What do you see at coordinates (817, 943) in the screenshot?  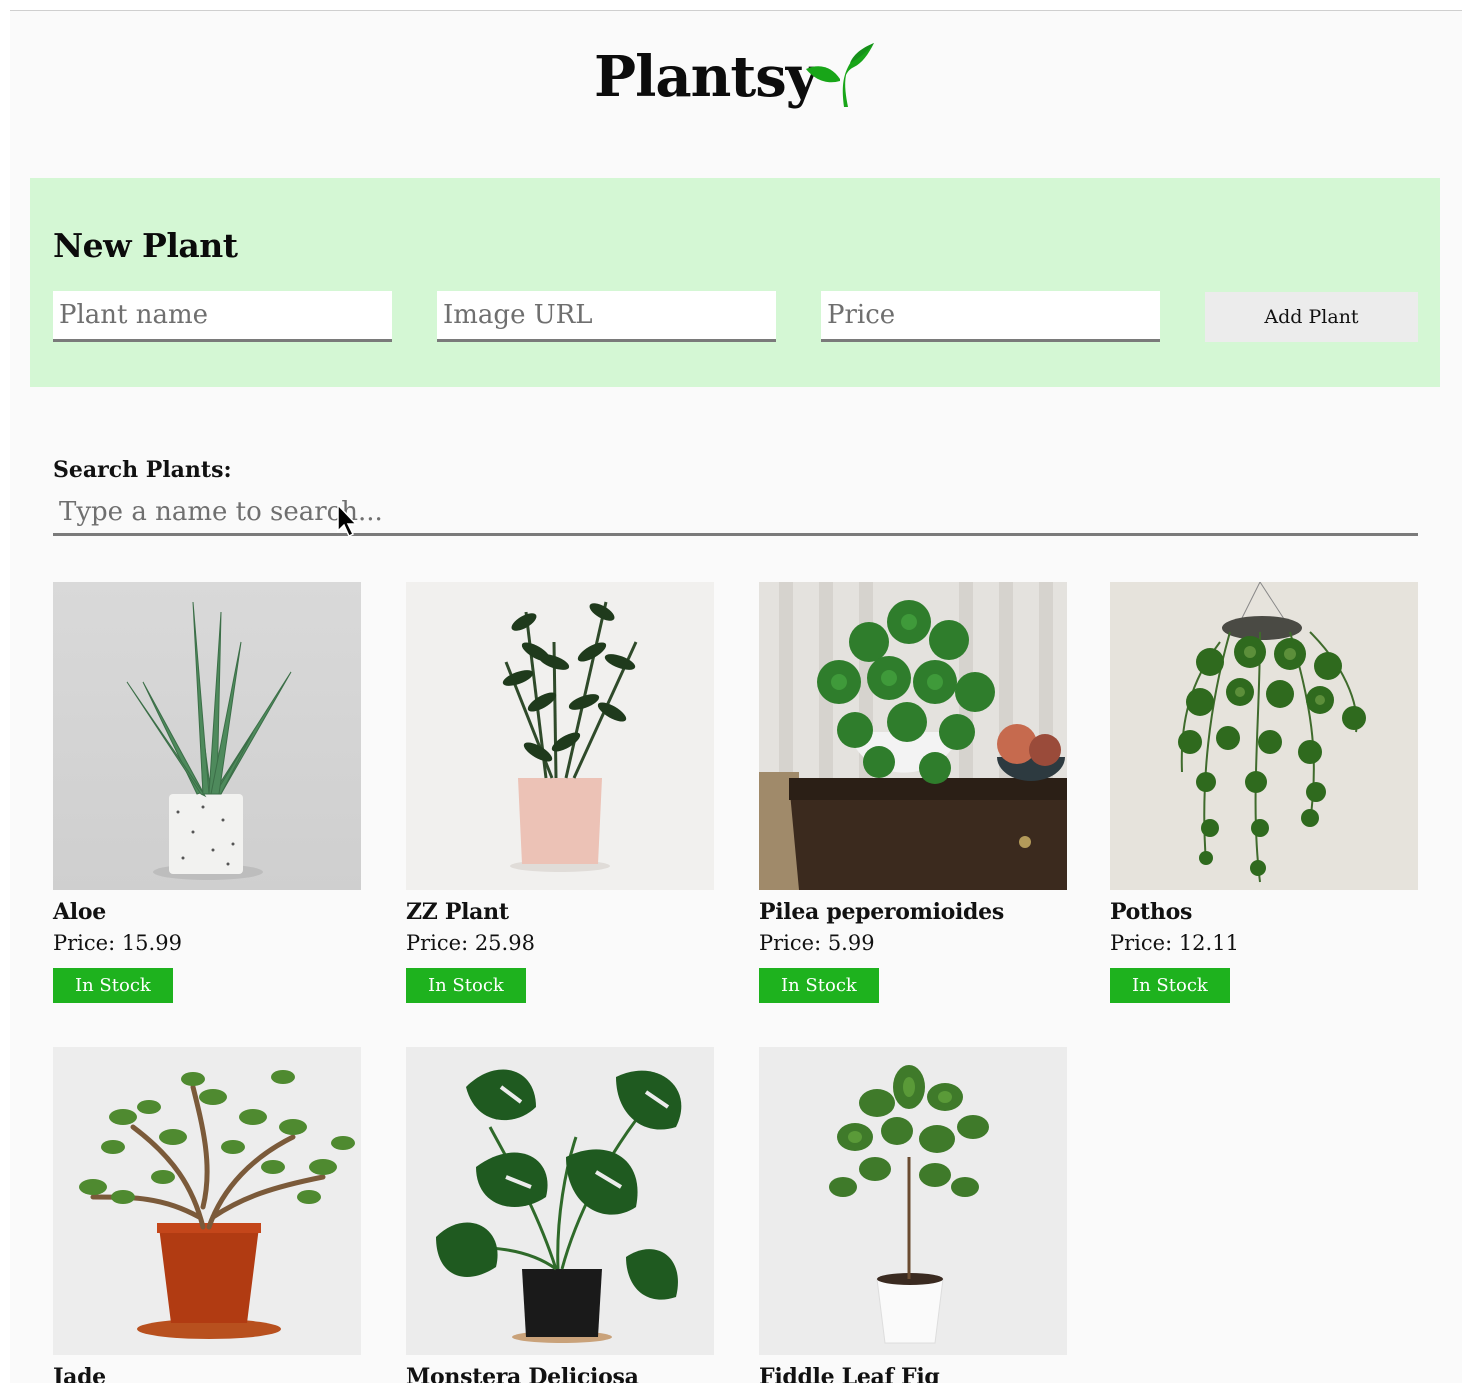 I see `plant-price: Price: 5.99` at bounding box center [817, 943].